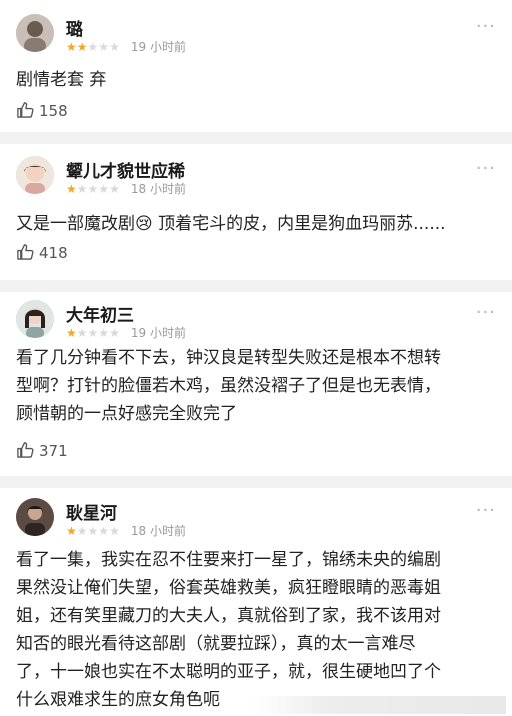 This screenshot has width=512, height=716. I want to click on user-name: 大年初三, so click(100, 313).